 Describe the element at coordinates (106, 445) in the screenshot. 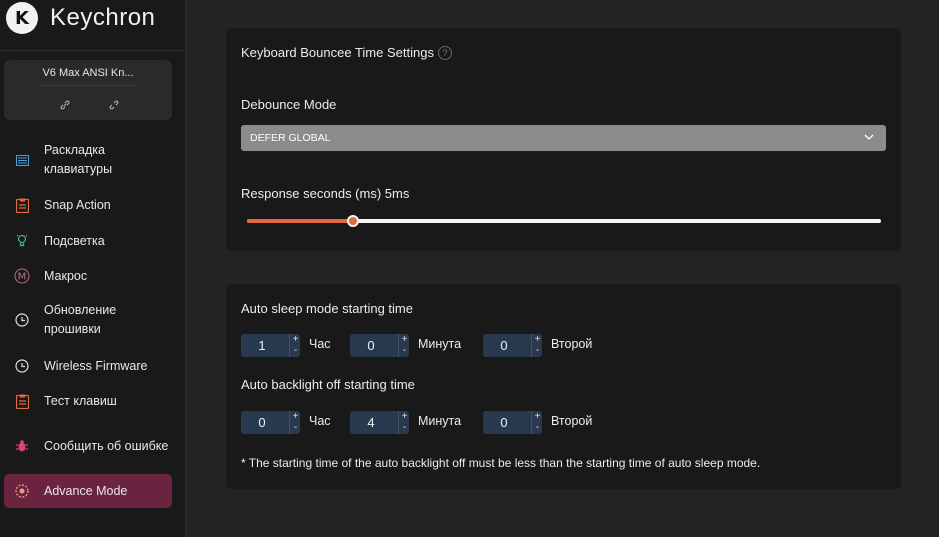

I see `sidebar-item-label: Сообщить об ошибке` at that location.